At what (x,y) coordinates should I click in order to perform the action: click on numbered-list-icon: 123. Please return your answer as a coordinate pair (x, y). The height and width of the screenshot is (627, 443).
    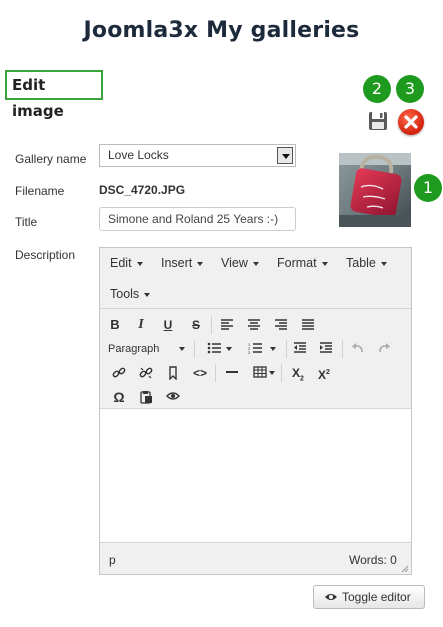
    Looking at the image, I should click on (255, 349).